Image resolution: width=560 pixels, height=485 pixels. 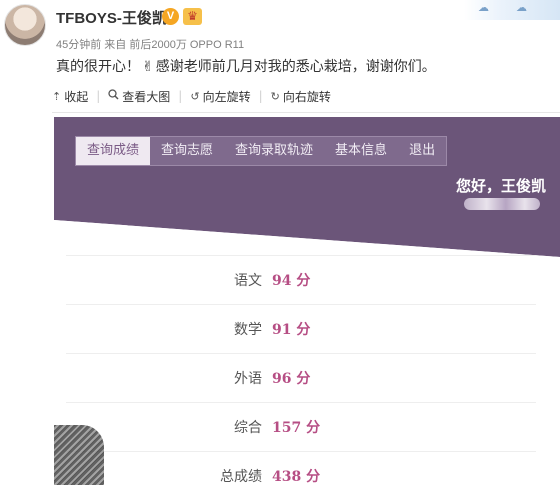 I want to click on avatar, so click(x=25, y=25).